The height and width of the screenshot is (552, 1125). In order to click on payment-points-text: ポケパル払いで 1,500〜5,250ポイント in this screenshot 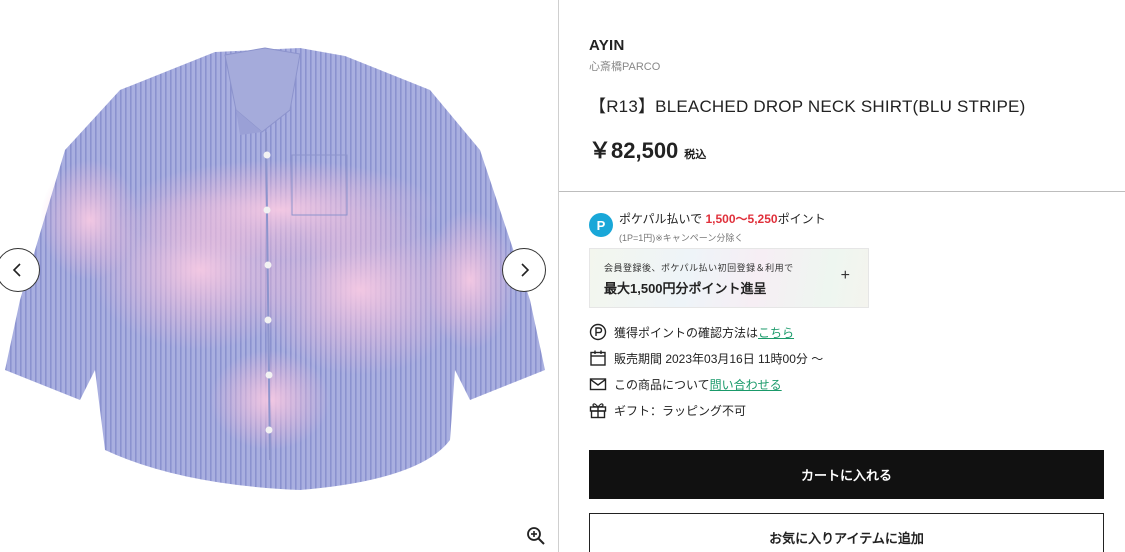, I will do `click(722, 219)`.